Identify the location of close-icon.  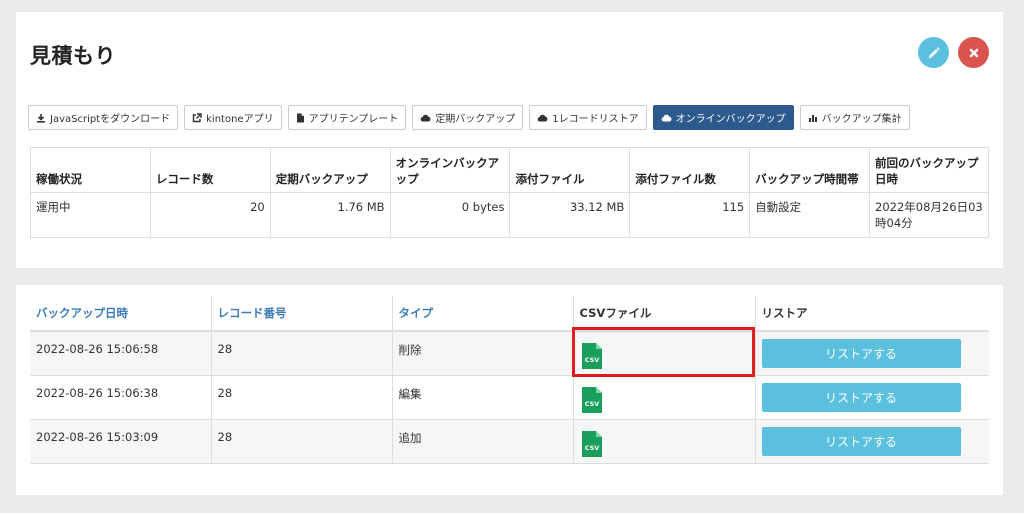
(973, 52).